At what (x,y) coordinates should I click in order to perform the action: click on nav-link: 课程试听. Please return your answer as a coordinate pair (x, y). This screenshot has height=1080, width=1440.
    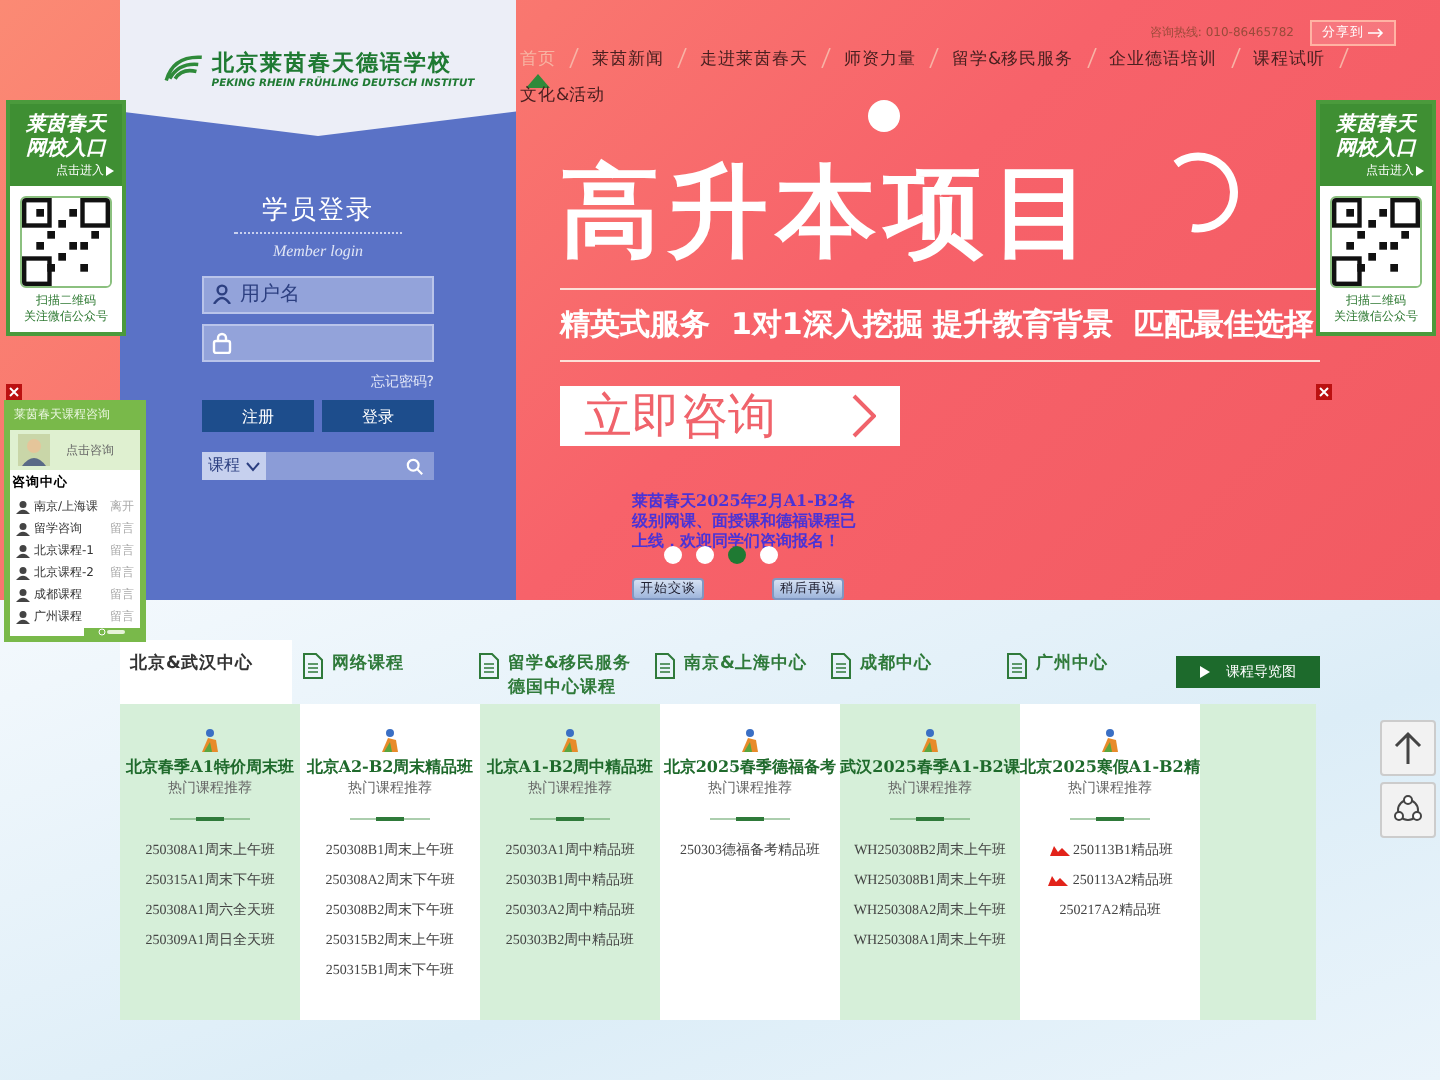
    Looking at the image, I should click on (1289, 60).